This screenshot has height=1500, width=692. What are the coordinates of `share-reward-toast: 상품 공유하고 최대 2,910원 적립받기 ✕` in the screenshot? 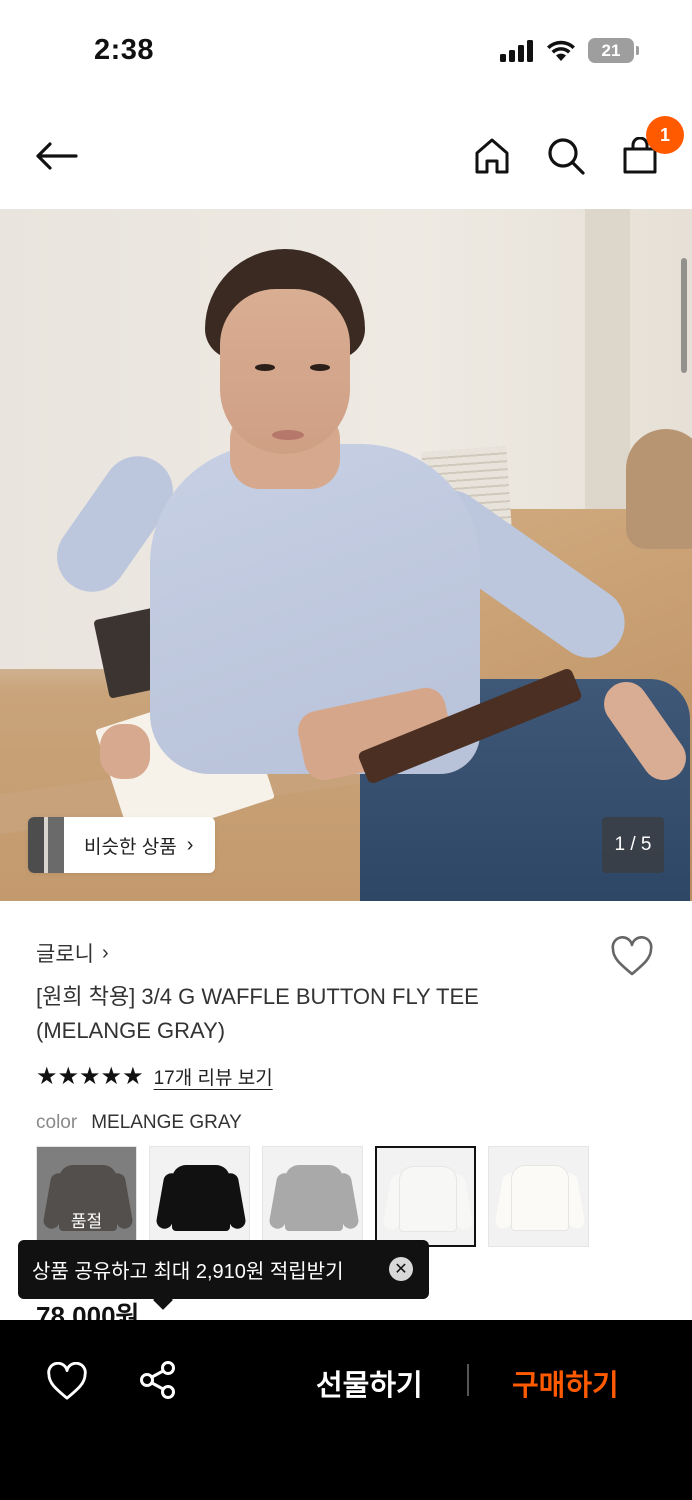 It's located at (223, 1275).